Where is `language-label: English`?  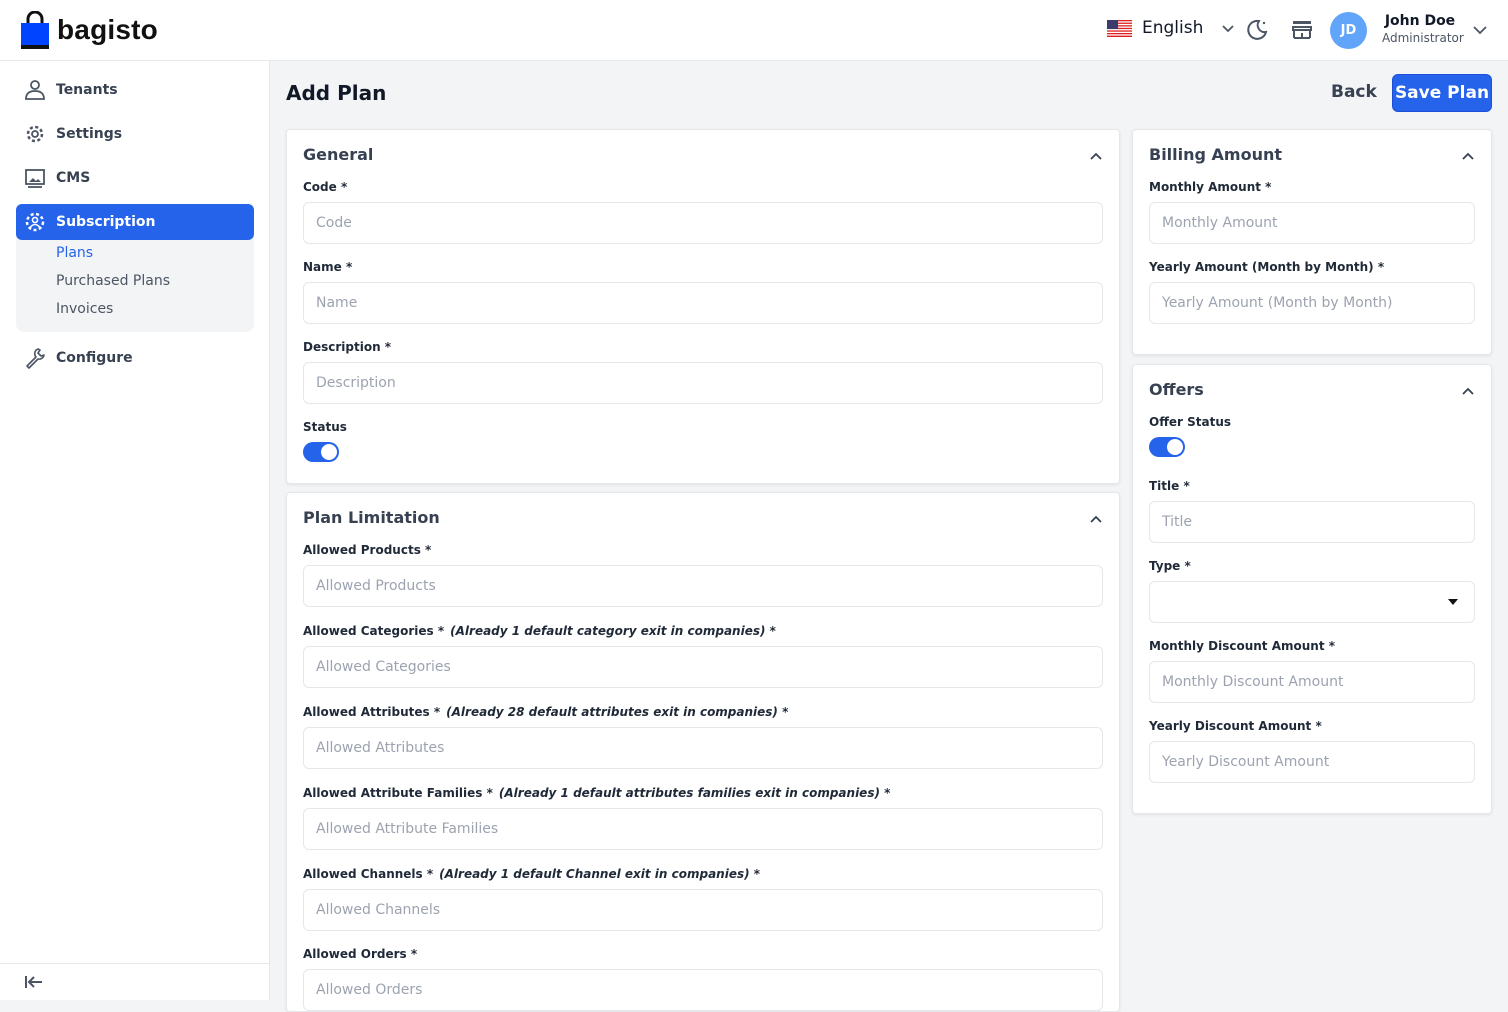
language-label: English is located at coordinates (1173, 28).